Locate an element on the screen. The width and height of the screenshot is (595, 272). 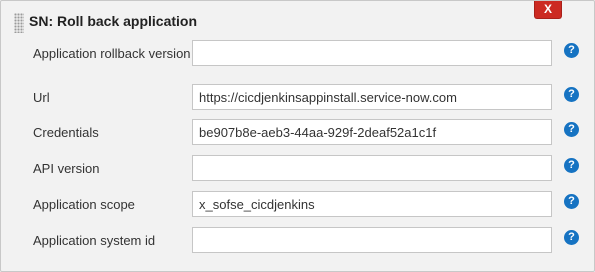
section-header: SN: Roll back application X is located at coordinates (297, 19).